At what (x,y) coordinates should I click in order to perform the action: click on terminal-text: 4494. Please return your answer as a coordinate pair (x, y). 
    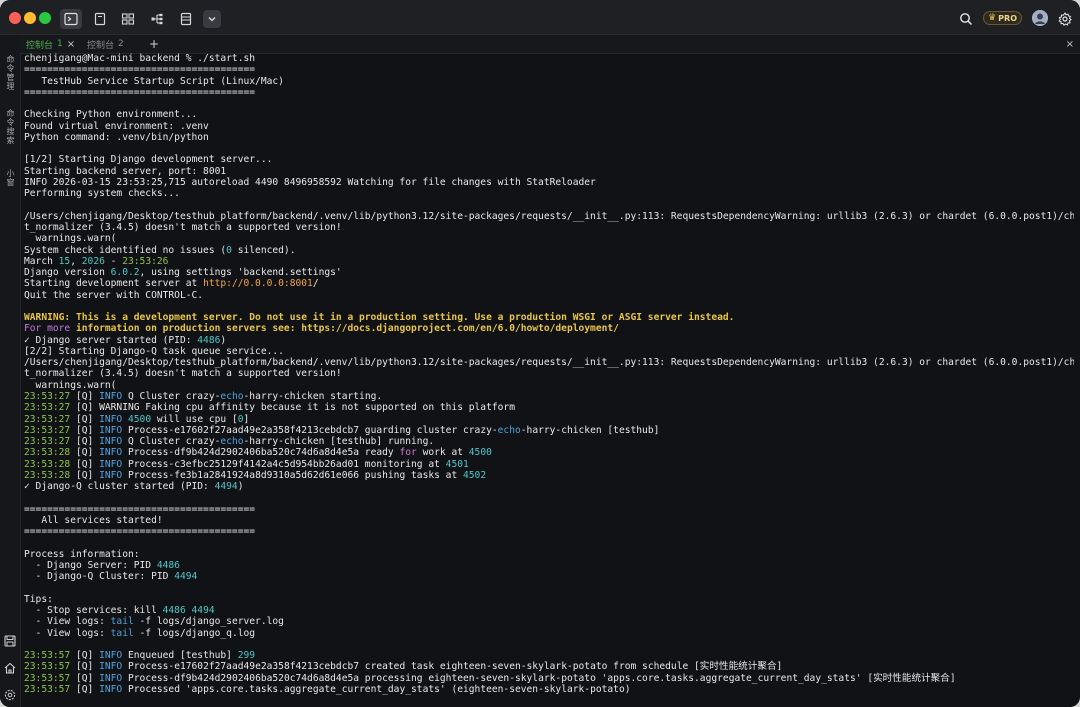
    Looking at the image, I should click on (203, 611).